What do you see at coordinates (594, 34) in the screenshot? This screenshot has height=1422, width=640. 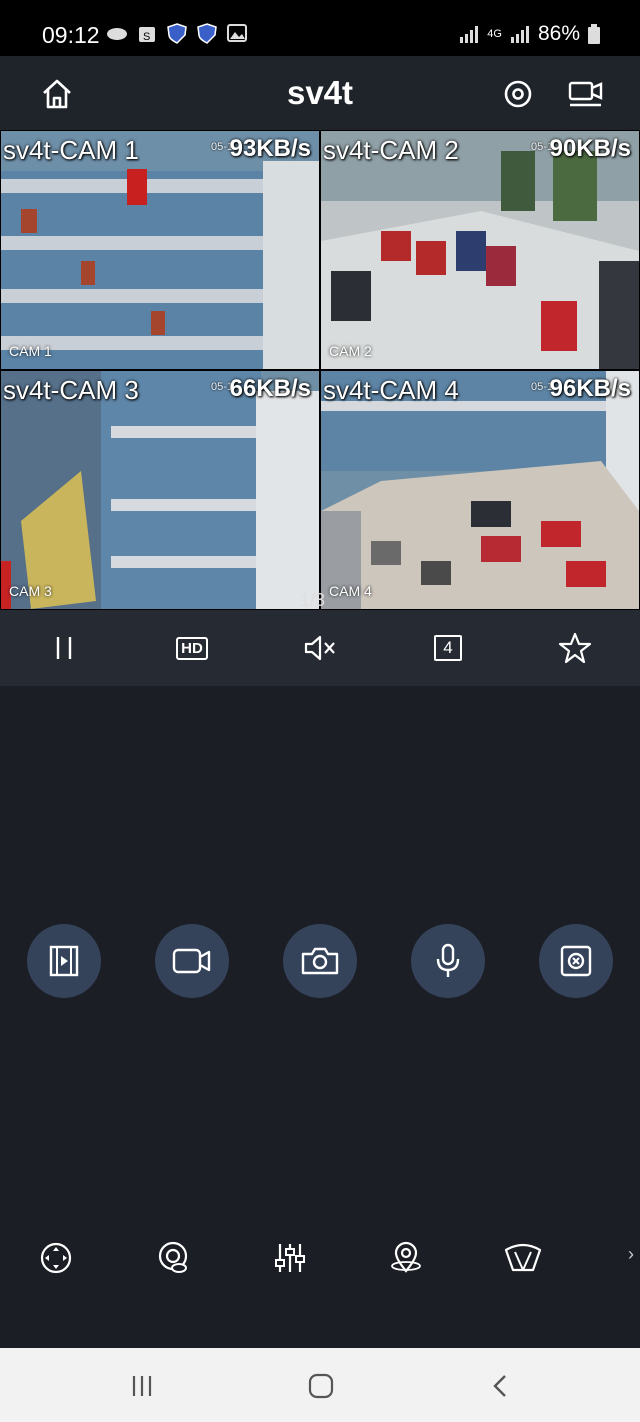 I see `battery-icon` at bounding box center [594, 34].